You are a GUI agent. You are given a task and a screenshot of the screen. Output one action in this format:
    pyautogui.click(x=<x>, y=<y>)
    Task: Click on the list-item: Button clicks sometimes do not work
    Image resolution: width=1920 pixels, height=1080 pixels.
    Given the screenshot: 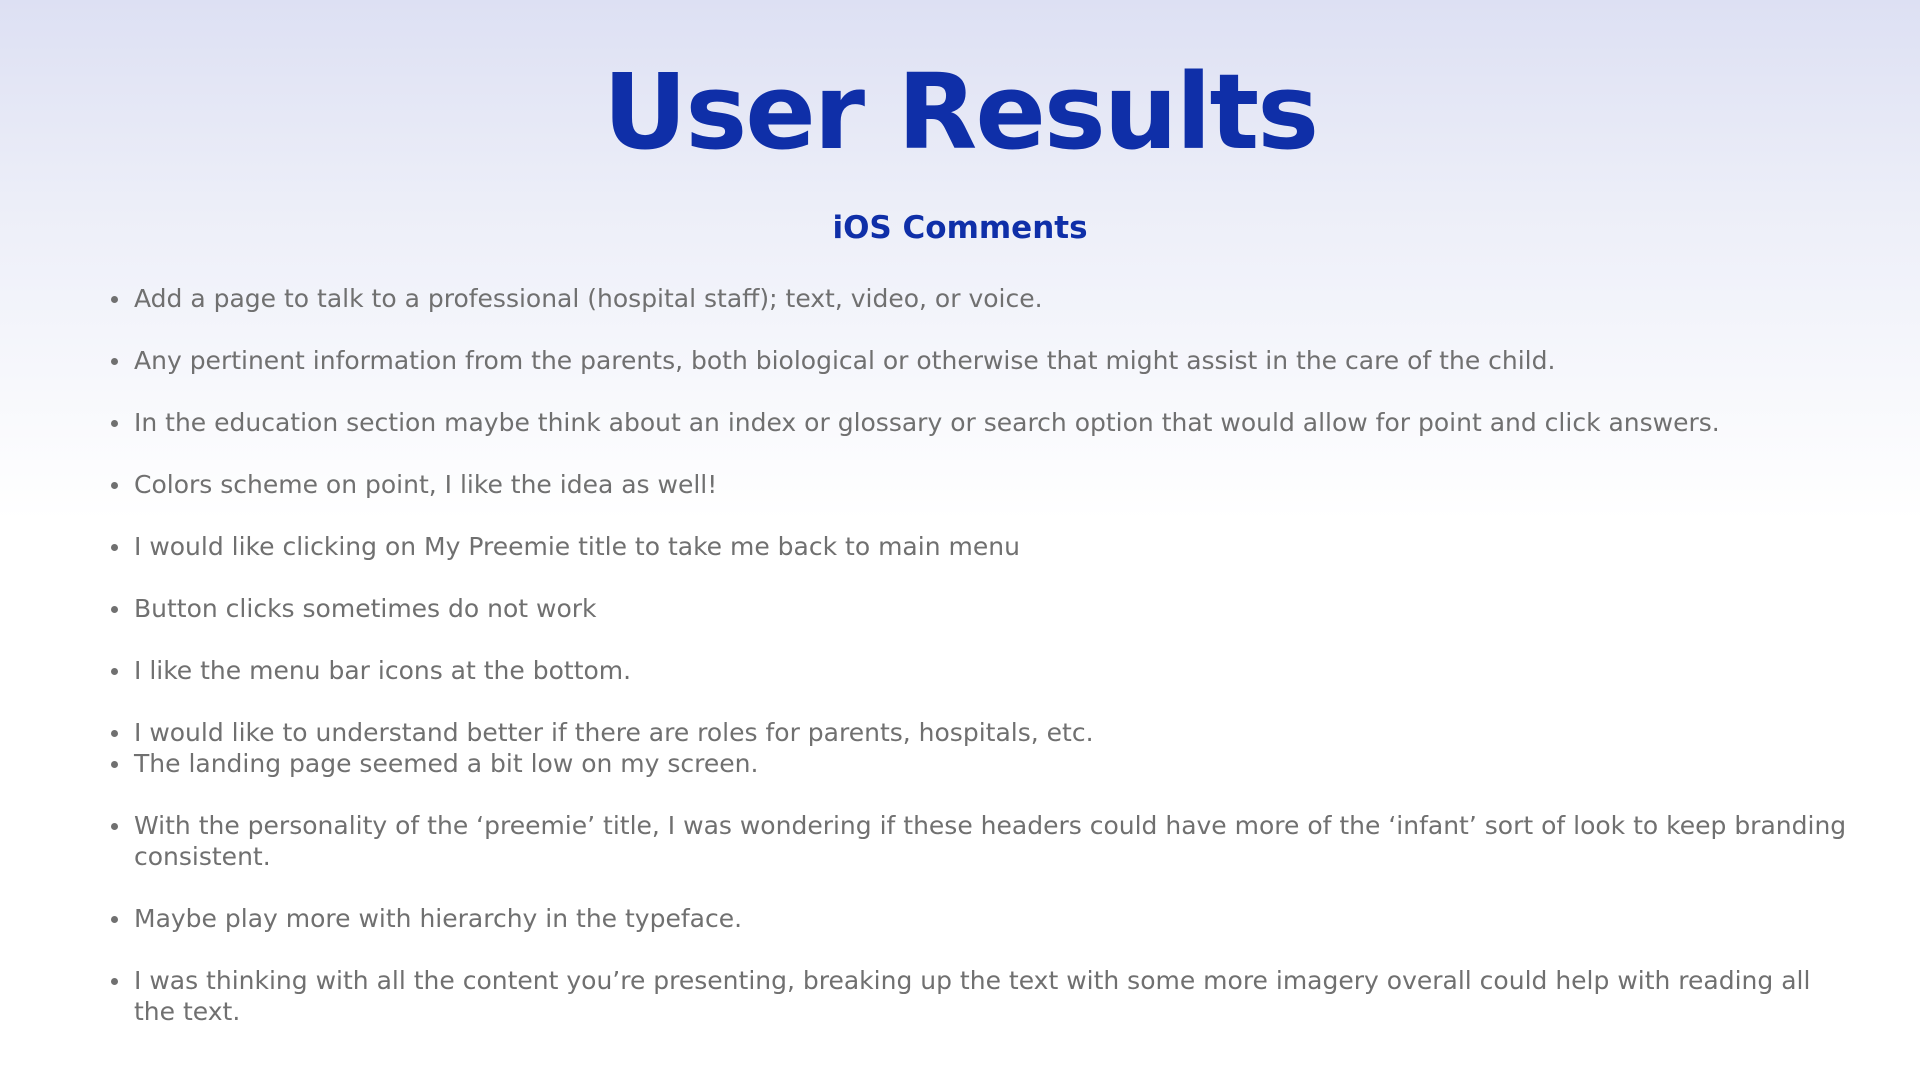 What is the action you would take?
    pyautogui.click(x=982, y=608)
    